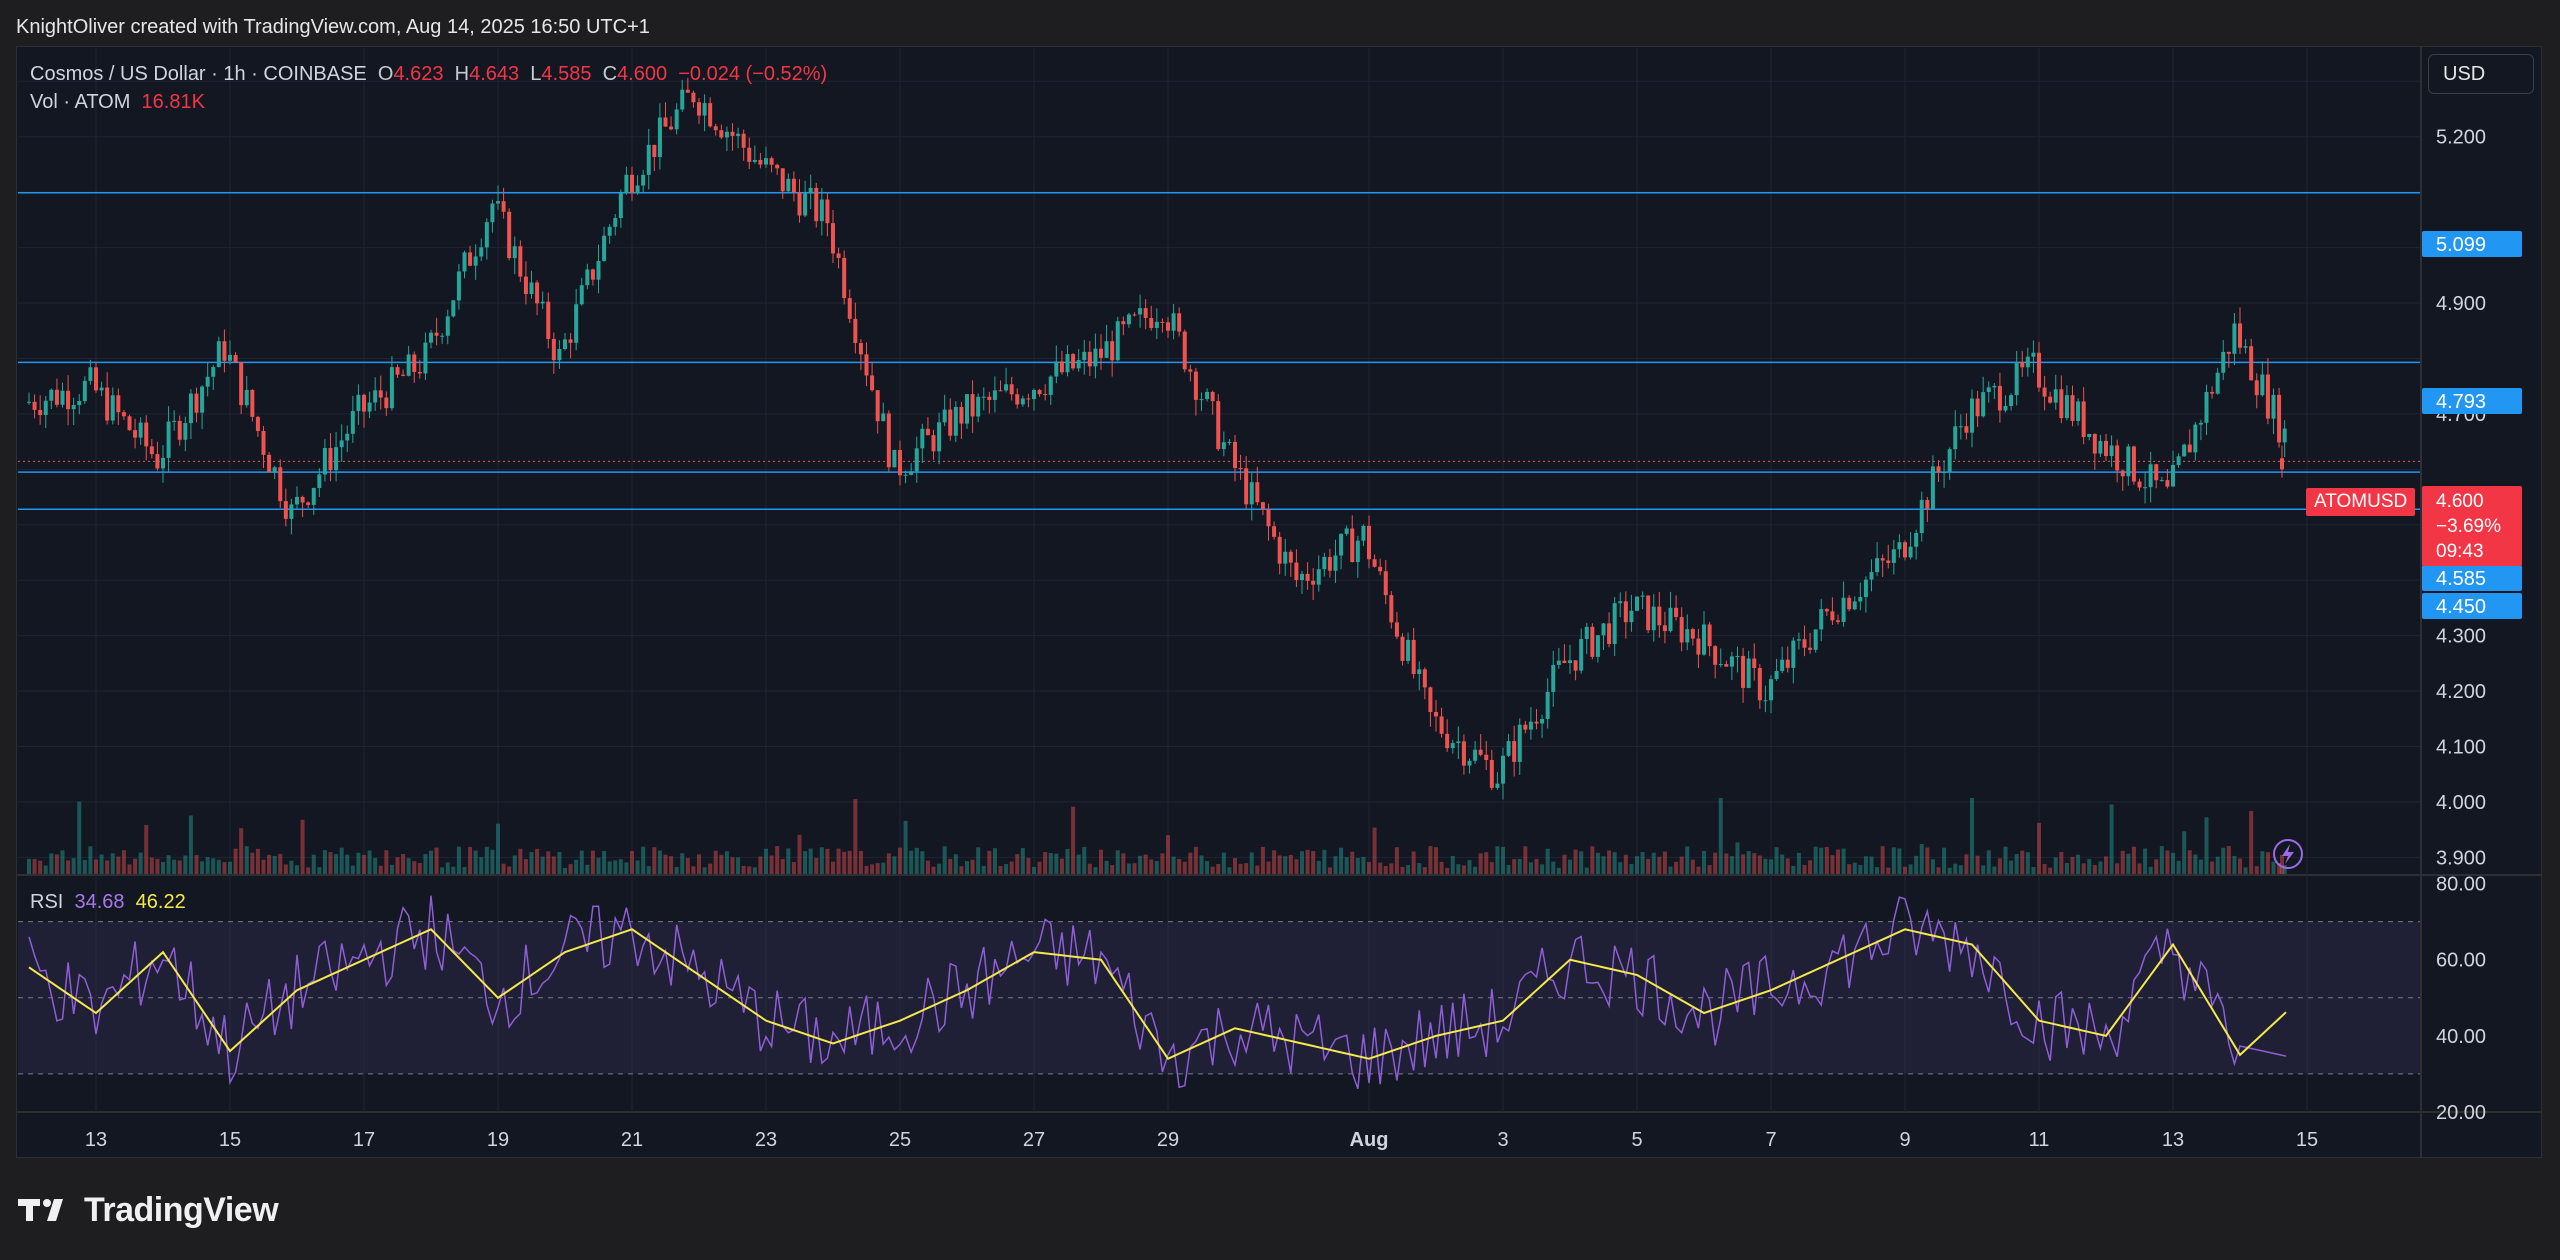  Describe the element at coordinates (2461, 402) in the screenshot. I see `level-label: 4.793` at that location.